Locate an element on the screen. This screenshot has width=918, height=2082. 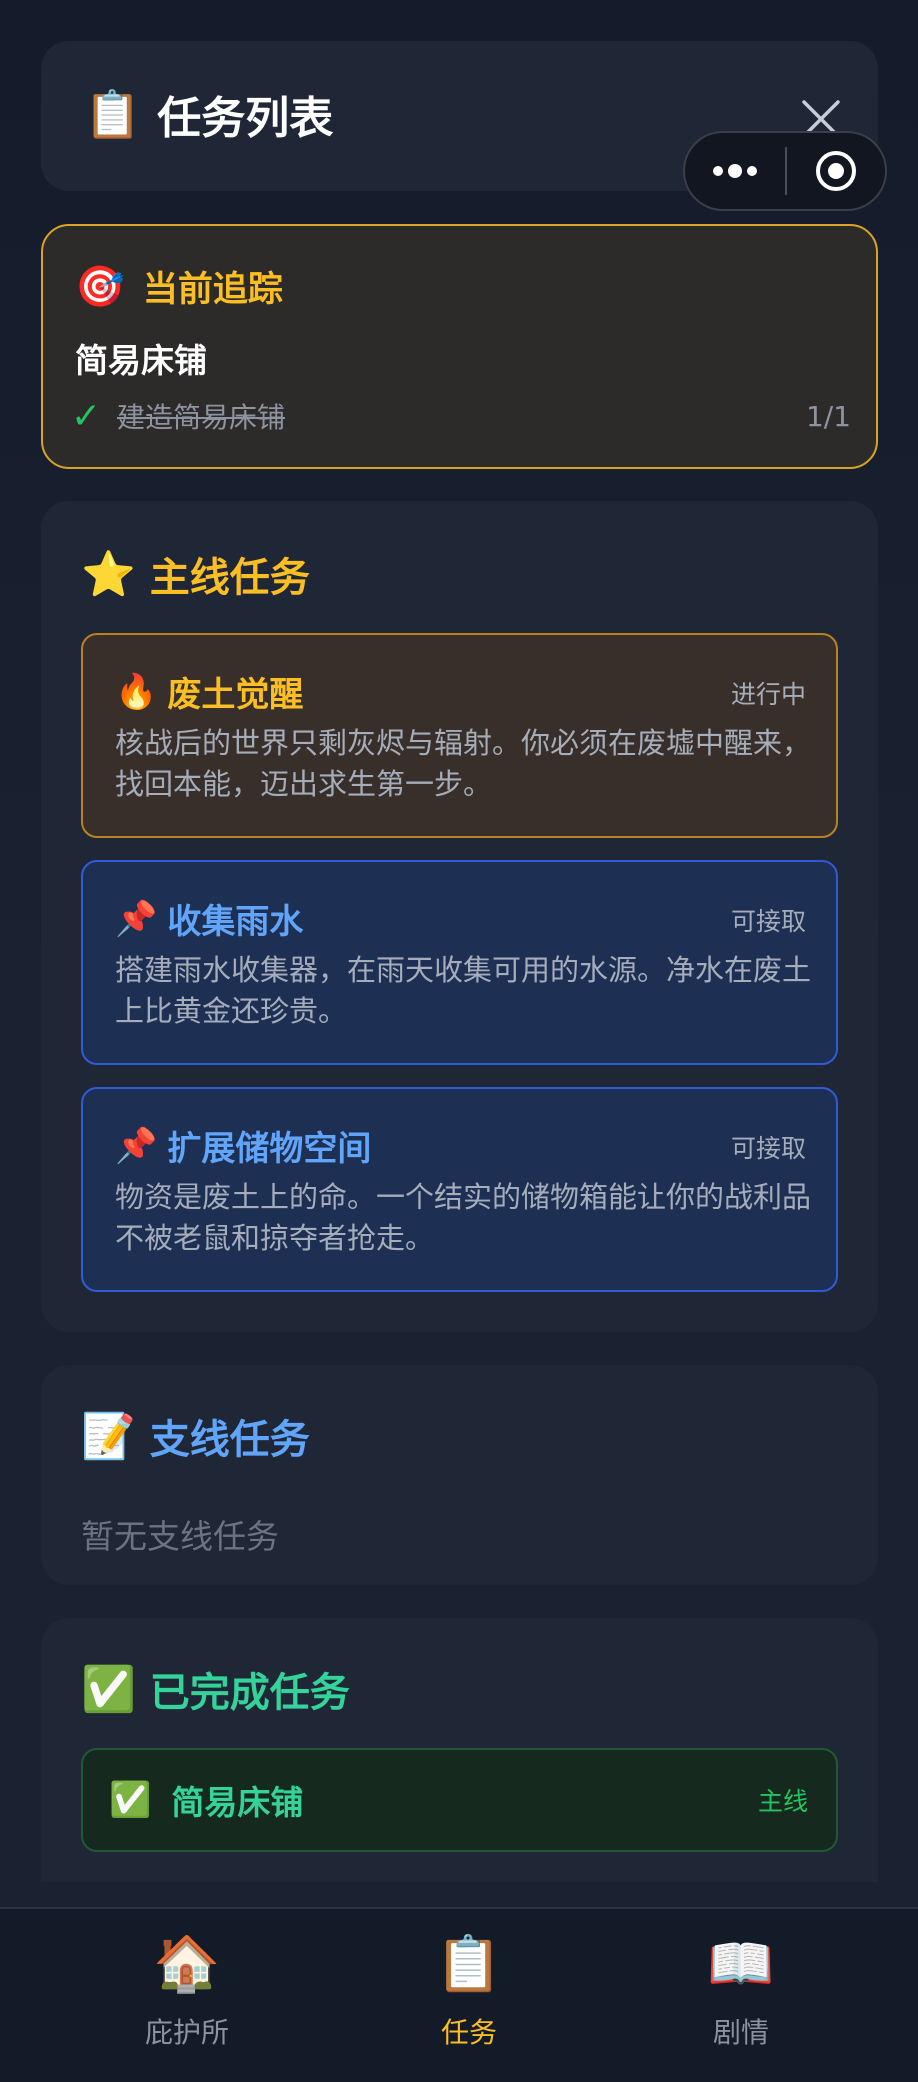
target-icon: 🎯 is located at coordinates (100, 287).